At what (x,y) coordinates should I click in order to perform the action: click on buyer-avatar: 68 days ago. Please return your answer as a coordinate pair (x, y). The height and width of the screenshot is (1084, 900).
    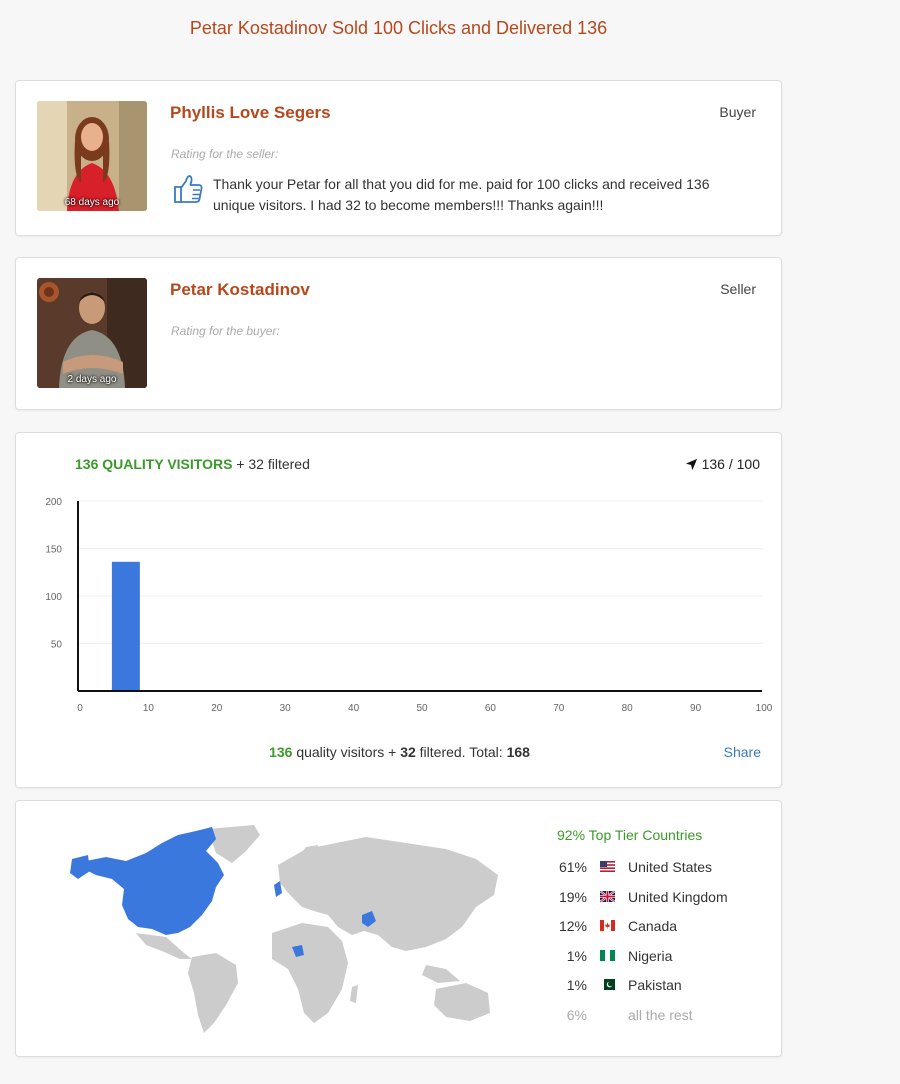
    Looking at the image, I should click on (92, 156).